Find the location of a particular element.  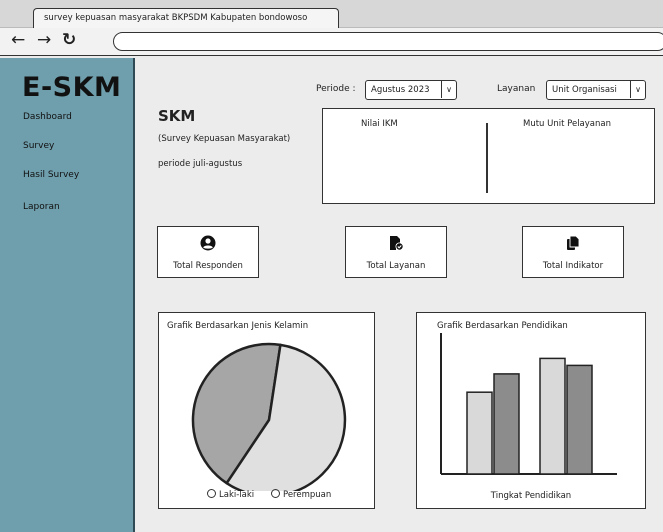

education-bar-chart is located at coordinates (528, 404).